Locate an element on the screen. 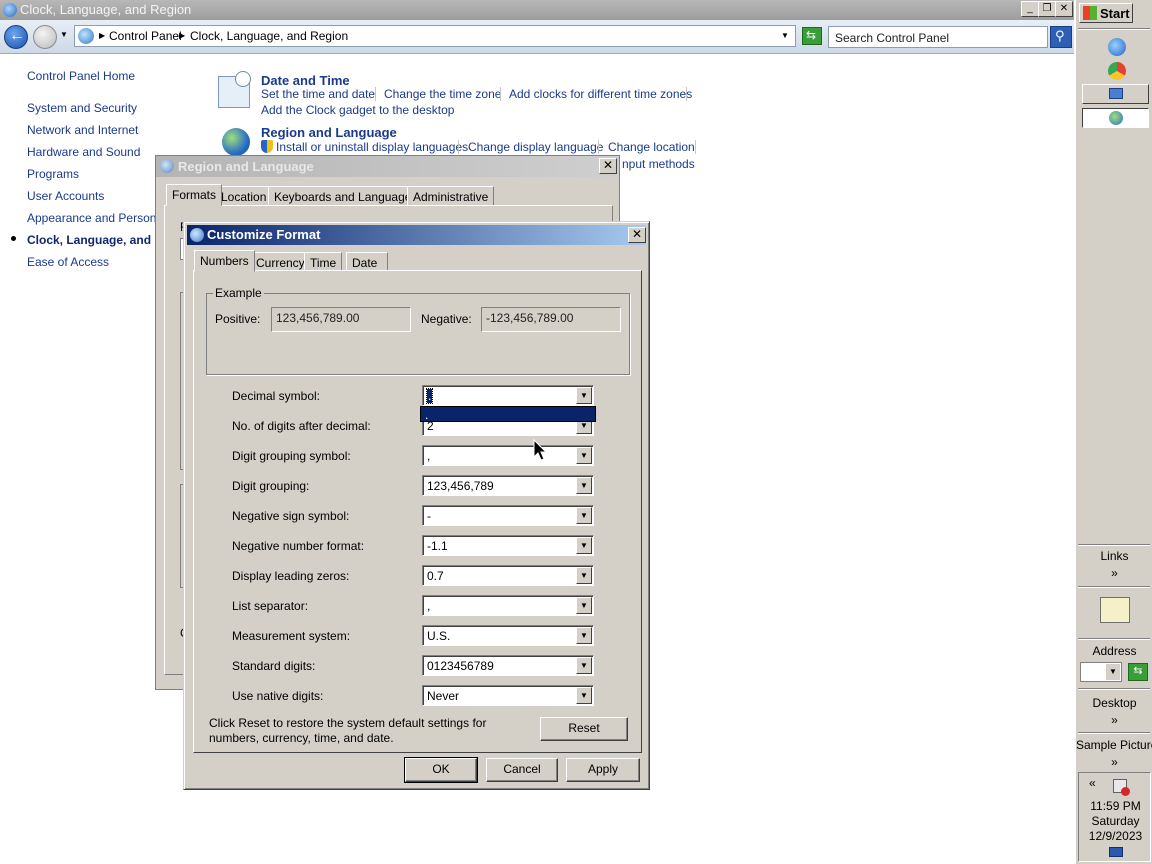 This screenshot has width=1152, height=864. sample-pictures-chevron-icon: » is located at coordinates (1114, 762).